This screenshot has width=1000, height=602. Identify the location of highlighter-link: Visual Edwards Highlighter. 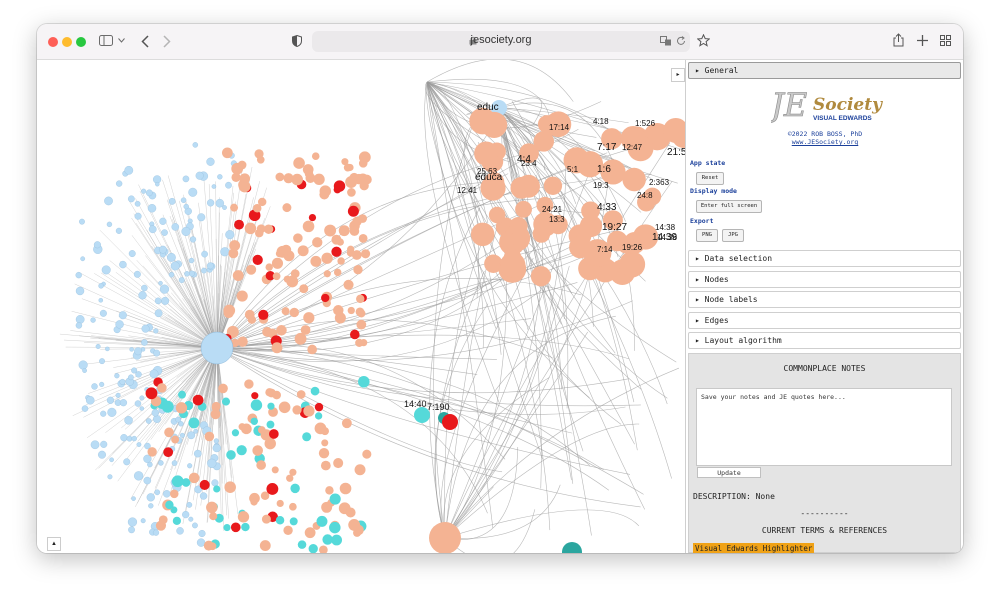
(754, 548).